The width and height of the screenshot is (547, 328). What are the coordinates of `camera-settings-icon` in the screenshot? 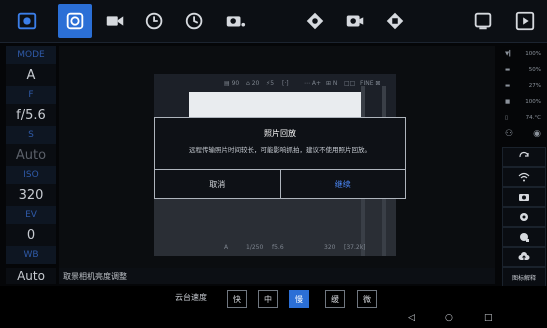 It's located at (27, 21).